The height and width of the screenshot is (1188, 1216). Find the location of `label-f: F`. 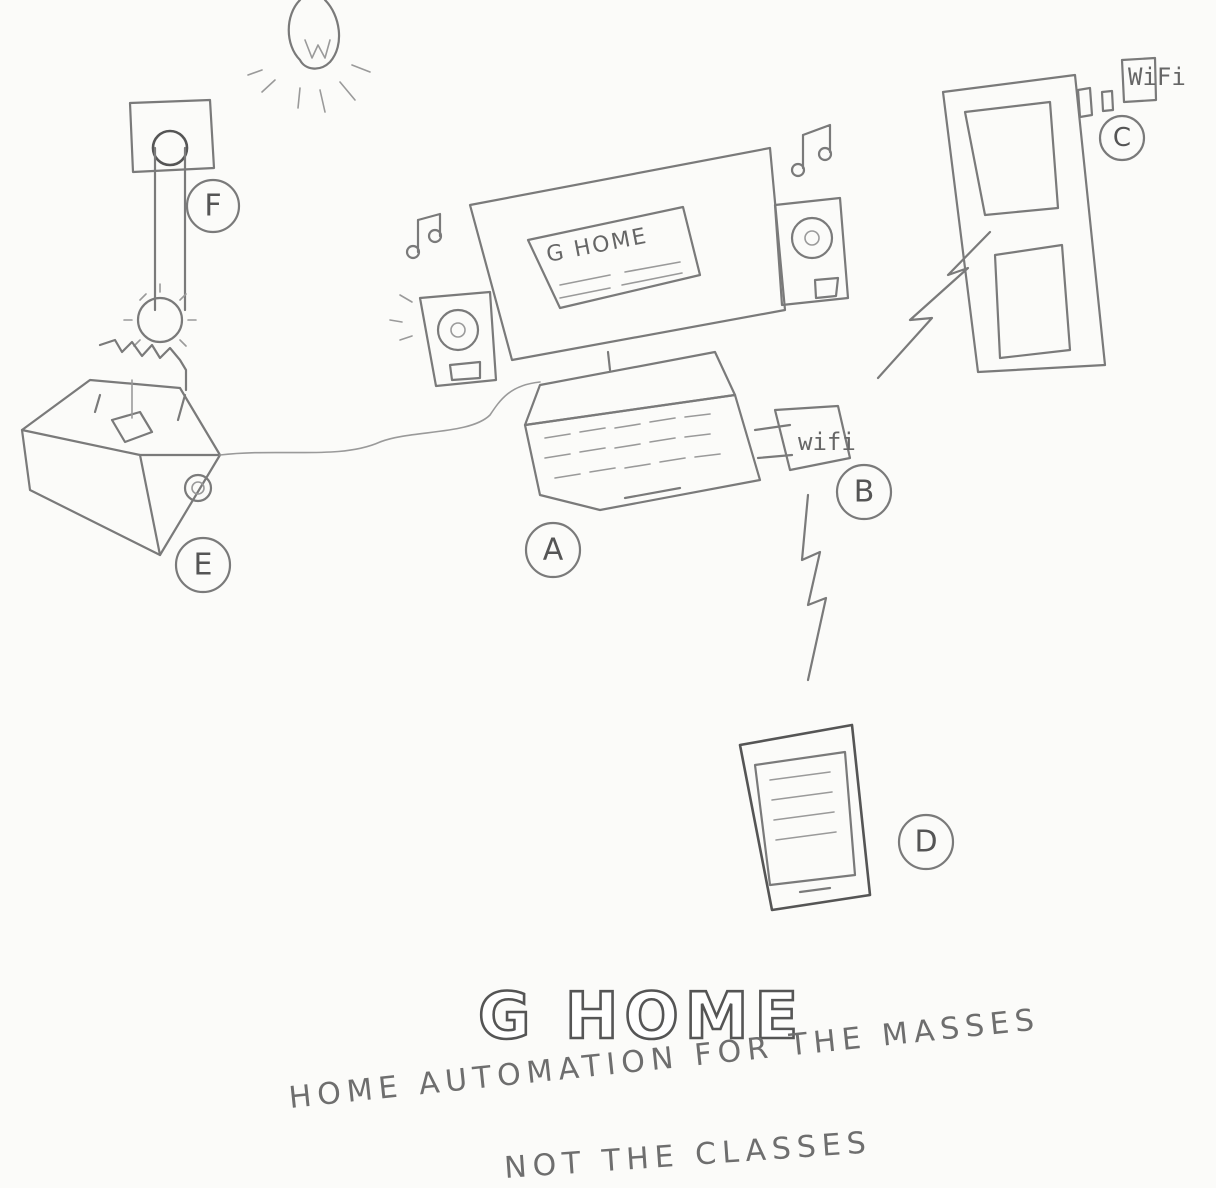

label-f: F is located at coordinates (213, 206).